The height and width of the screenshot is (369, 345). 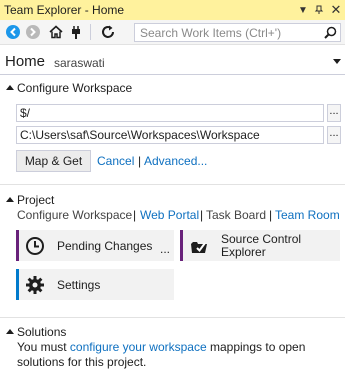 What do you see at coordinates (74, 215) in the screenshot?
I see `configure-workspace-link: Configure Workspace` at bounding box center [74, 215].